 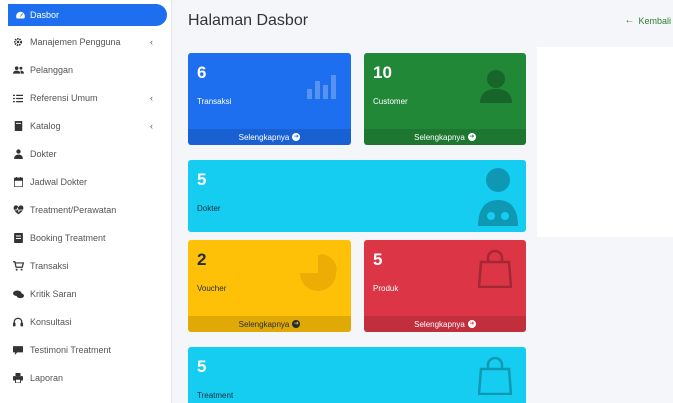 What do you see at coordinates (212, 288) in the screenshot?
I see `voucher-label: Voucher` at bounding box center [212, 288].